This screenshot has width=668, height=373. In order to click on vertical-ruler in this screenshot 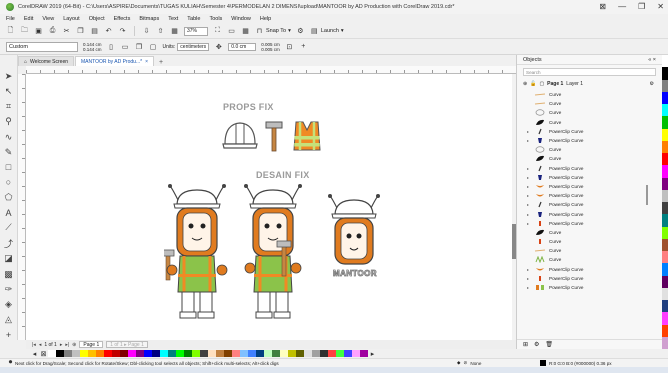, I will do `click(22, 207)`.